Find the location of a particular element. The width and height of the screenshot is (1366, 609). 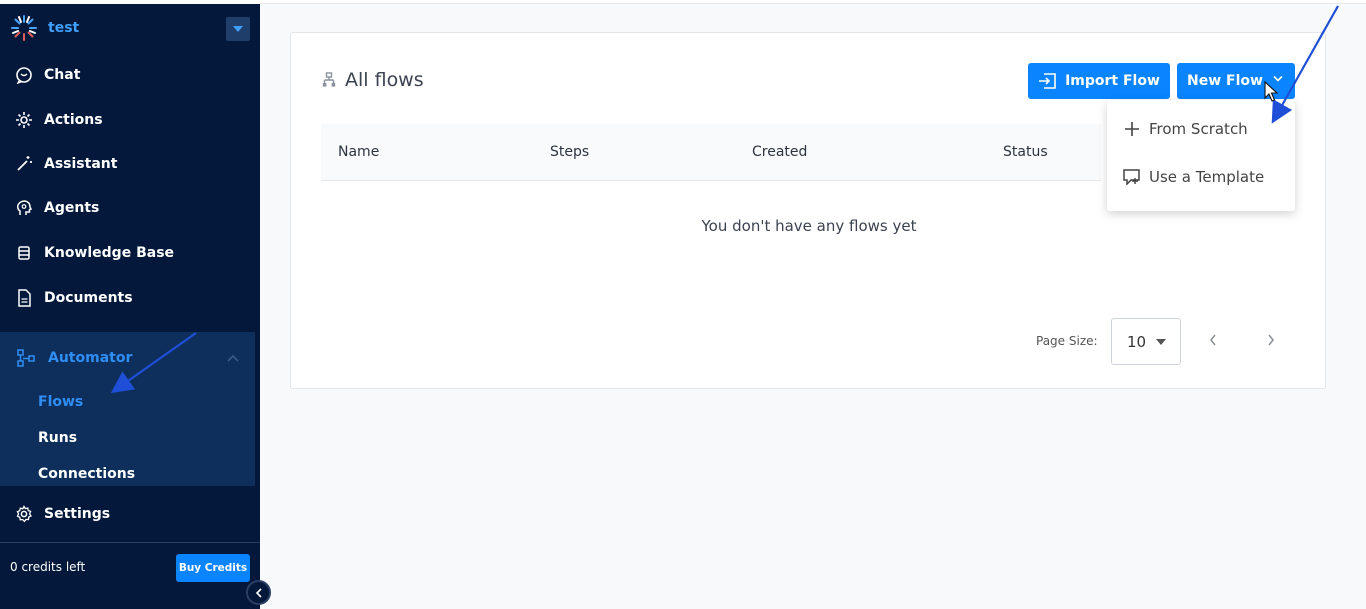

menu-item-use-template: Use a Template is located at coordinates (1193, 177).